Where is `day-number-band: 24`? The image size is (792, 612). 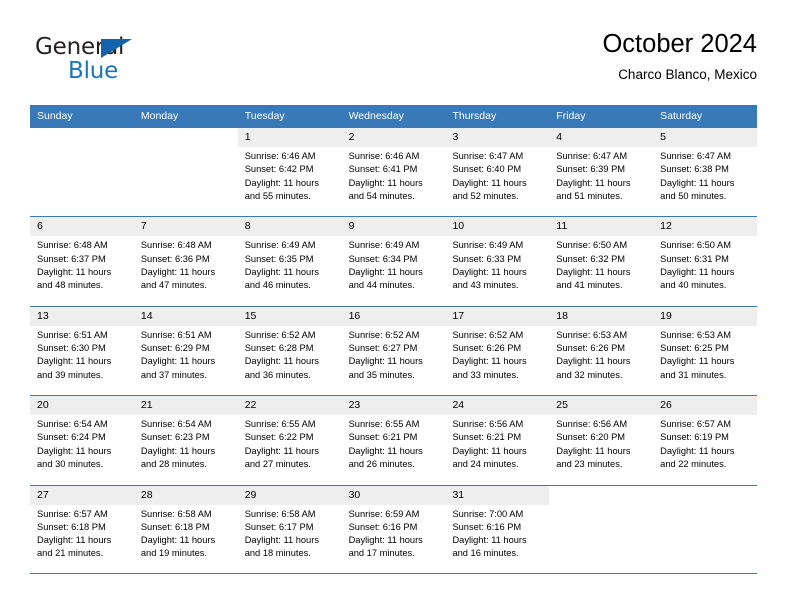
day-number-band: 24 is located at coordinates (497, 406).